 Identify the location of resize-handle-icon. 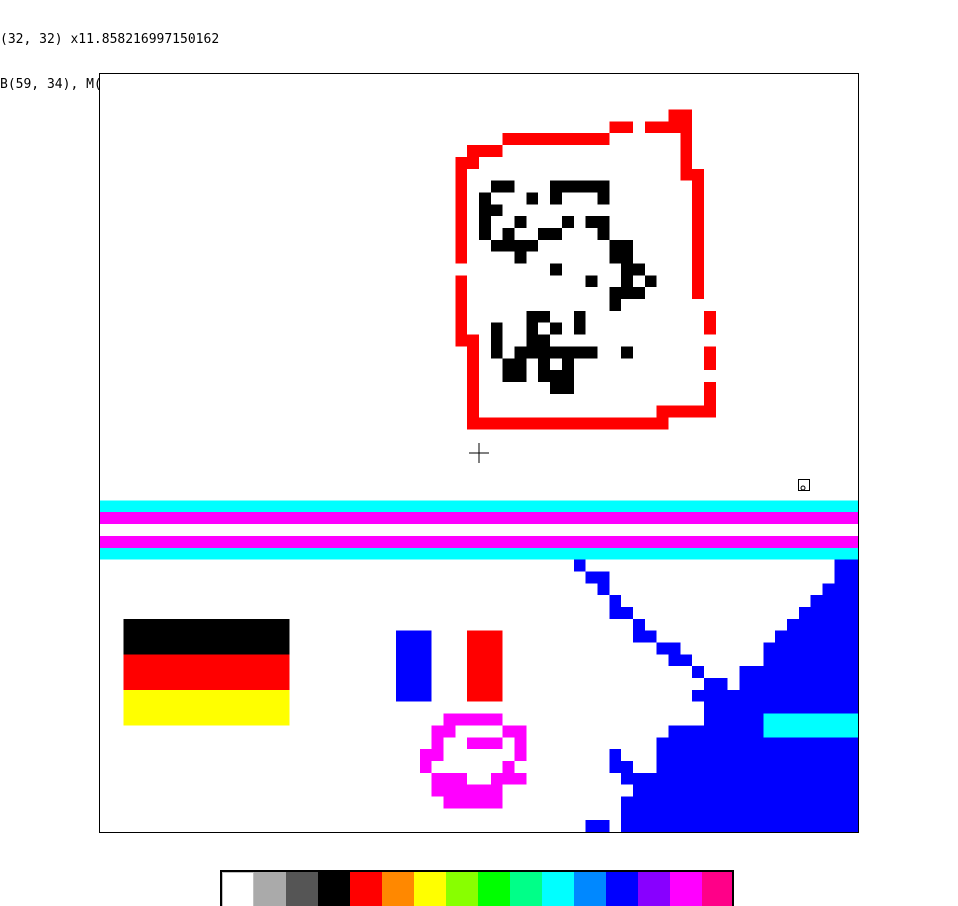
(804, 483).